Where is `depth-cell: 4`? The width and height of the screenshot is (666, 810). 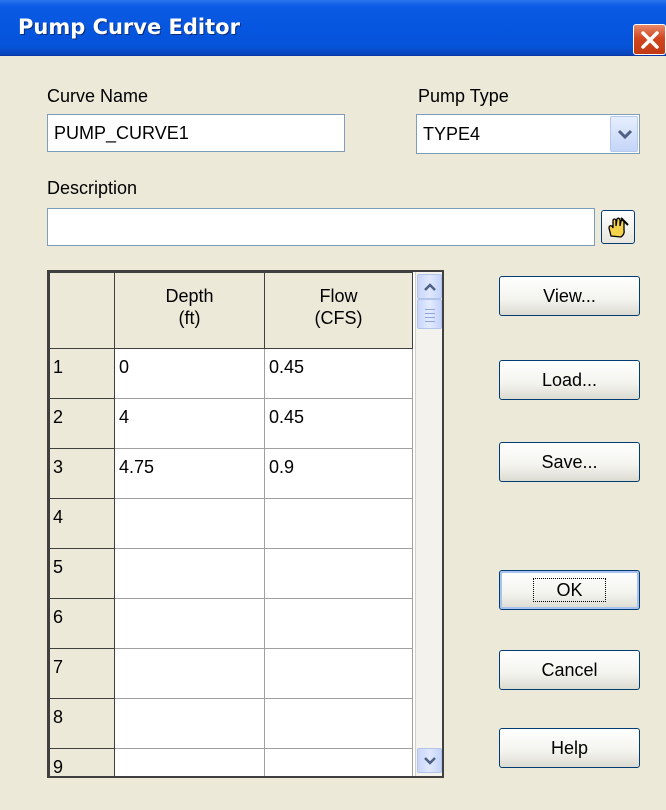
depth-cell: 4 is located at coordinates (189, 423).